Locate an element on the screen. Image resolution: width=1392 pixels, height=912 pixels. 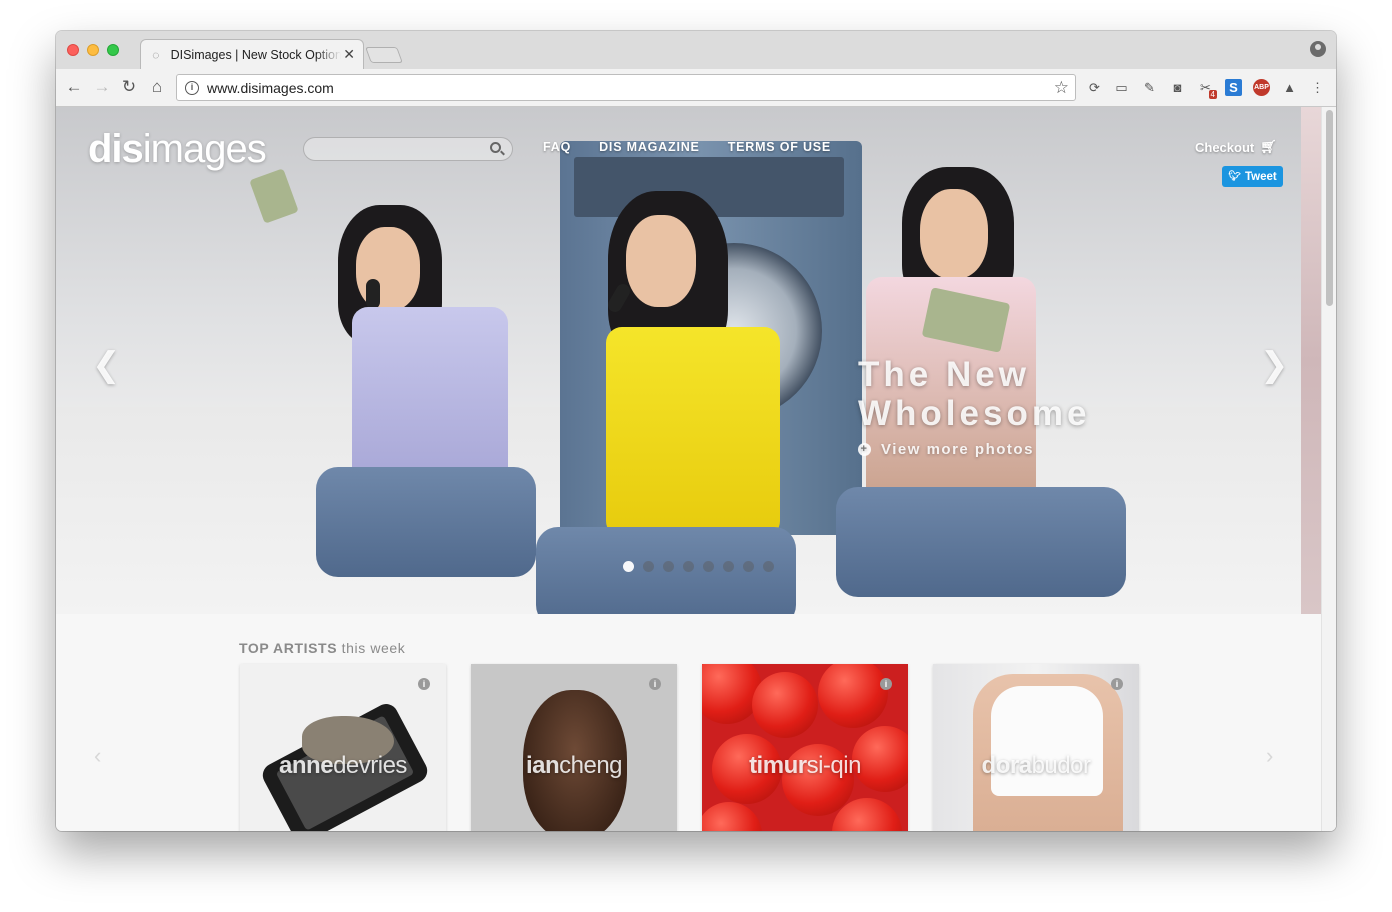
model-left is located at coordinates (392, 372).